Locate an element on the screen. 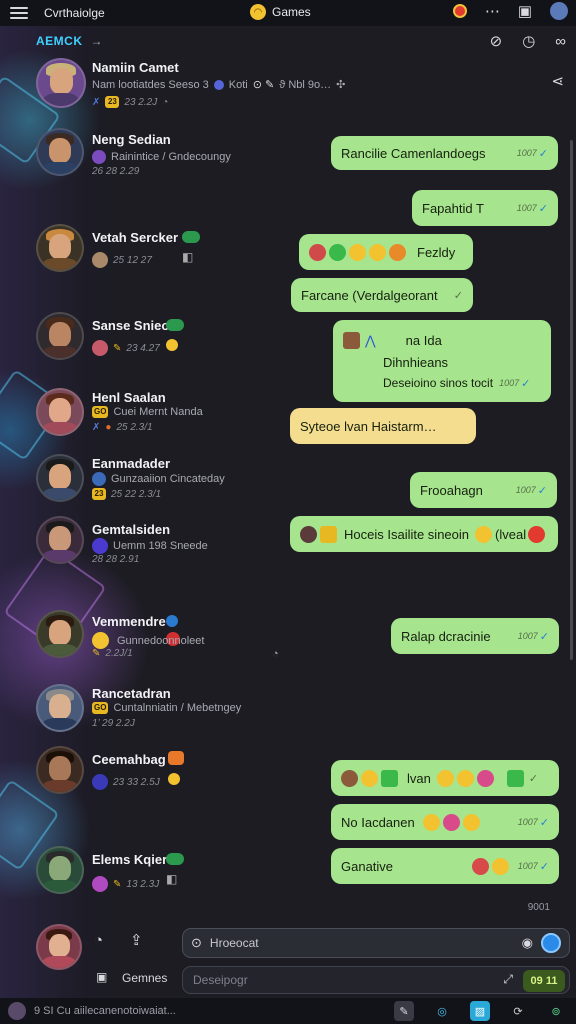  camera-icon: ◉ is located at coordinates (527, 943).